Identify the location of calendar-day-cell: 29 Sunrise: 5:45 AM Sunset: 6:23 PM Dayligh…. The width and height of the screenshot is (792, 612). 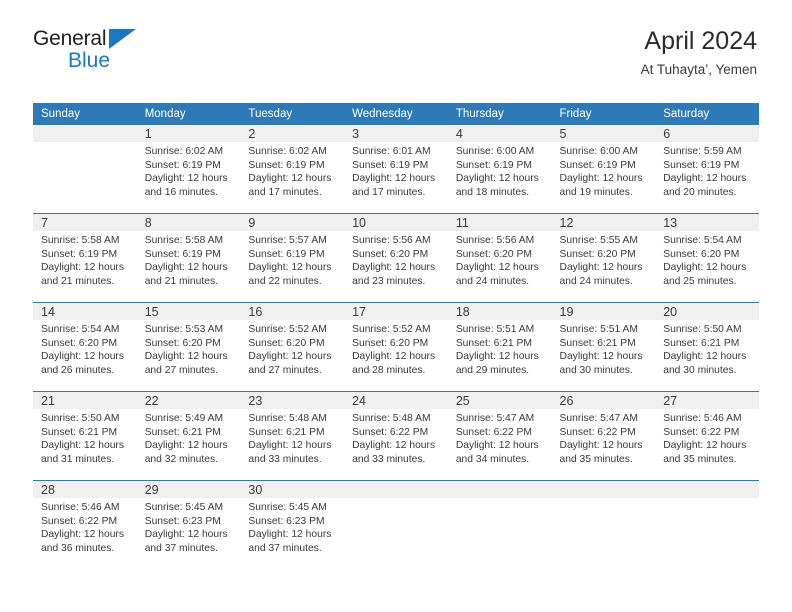
(188, 525).